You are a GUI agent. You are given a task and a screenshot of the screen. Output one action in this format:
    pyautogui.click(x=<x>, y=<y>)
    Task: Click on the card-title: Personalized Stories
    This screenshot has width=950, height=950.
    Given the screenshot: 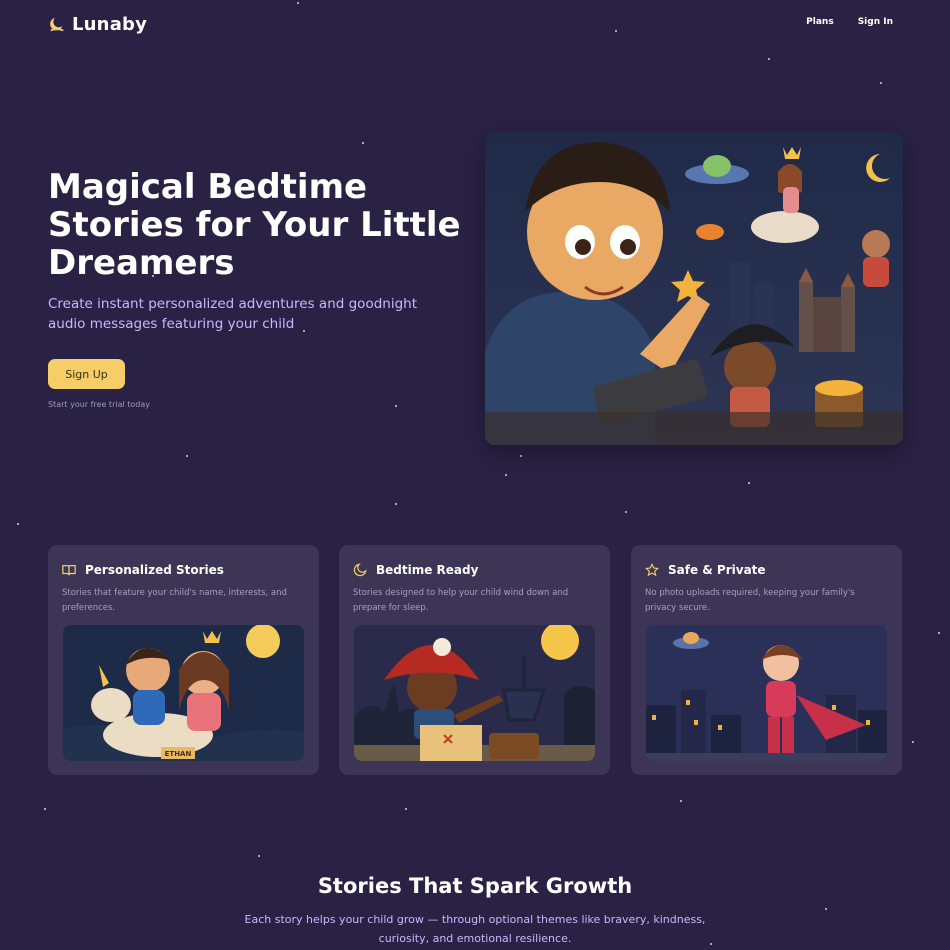 What is the action you would take?
    pyautogui.click(x=154, y=570)
    